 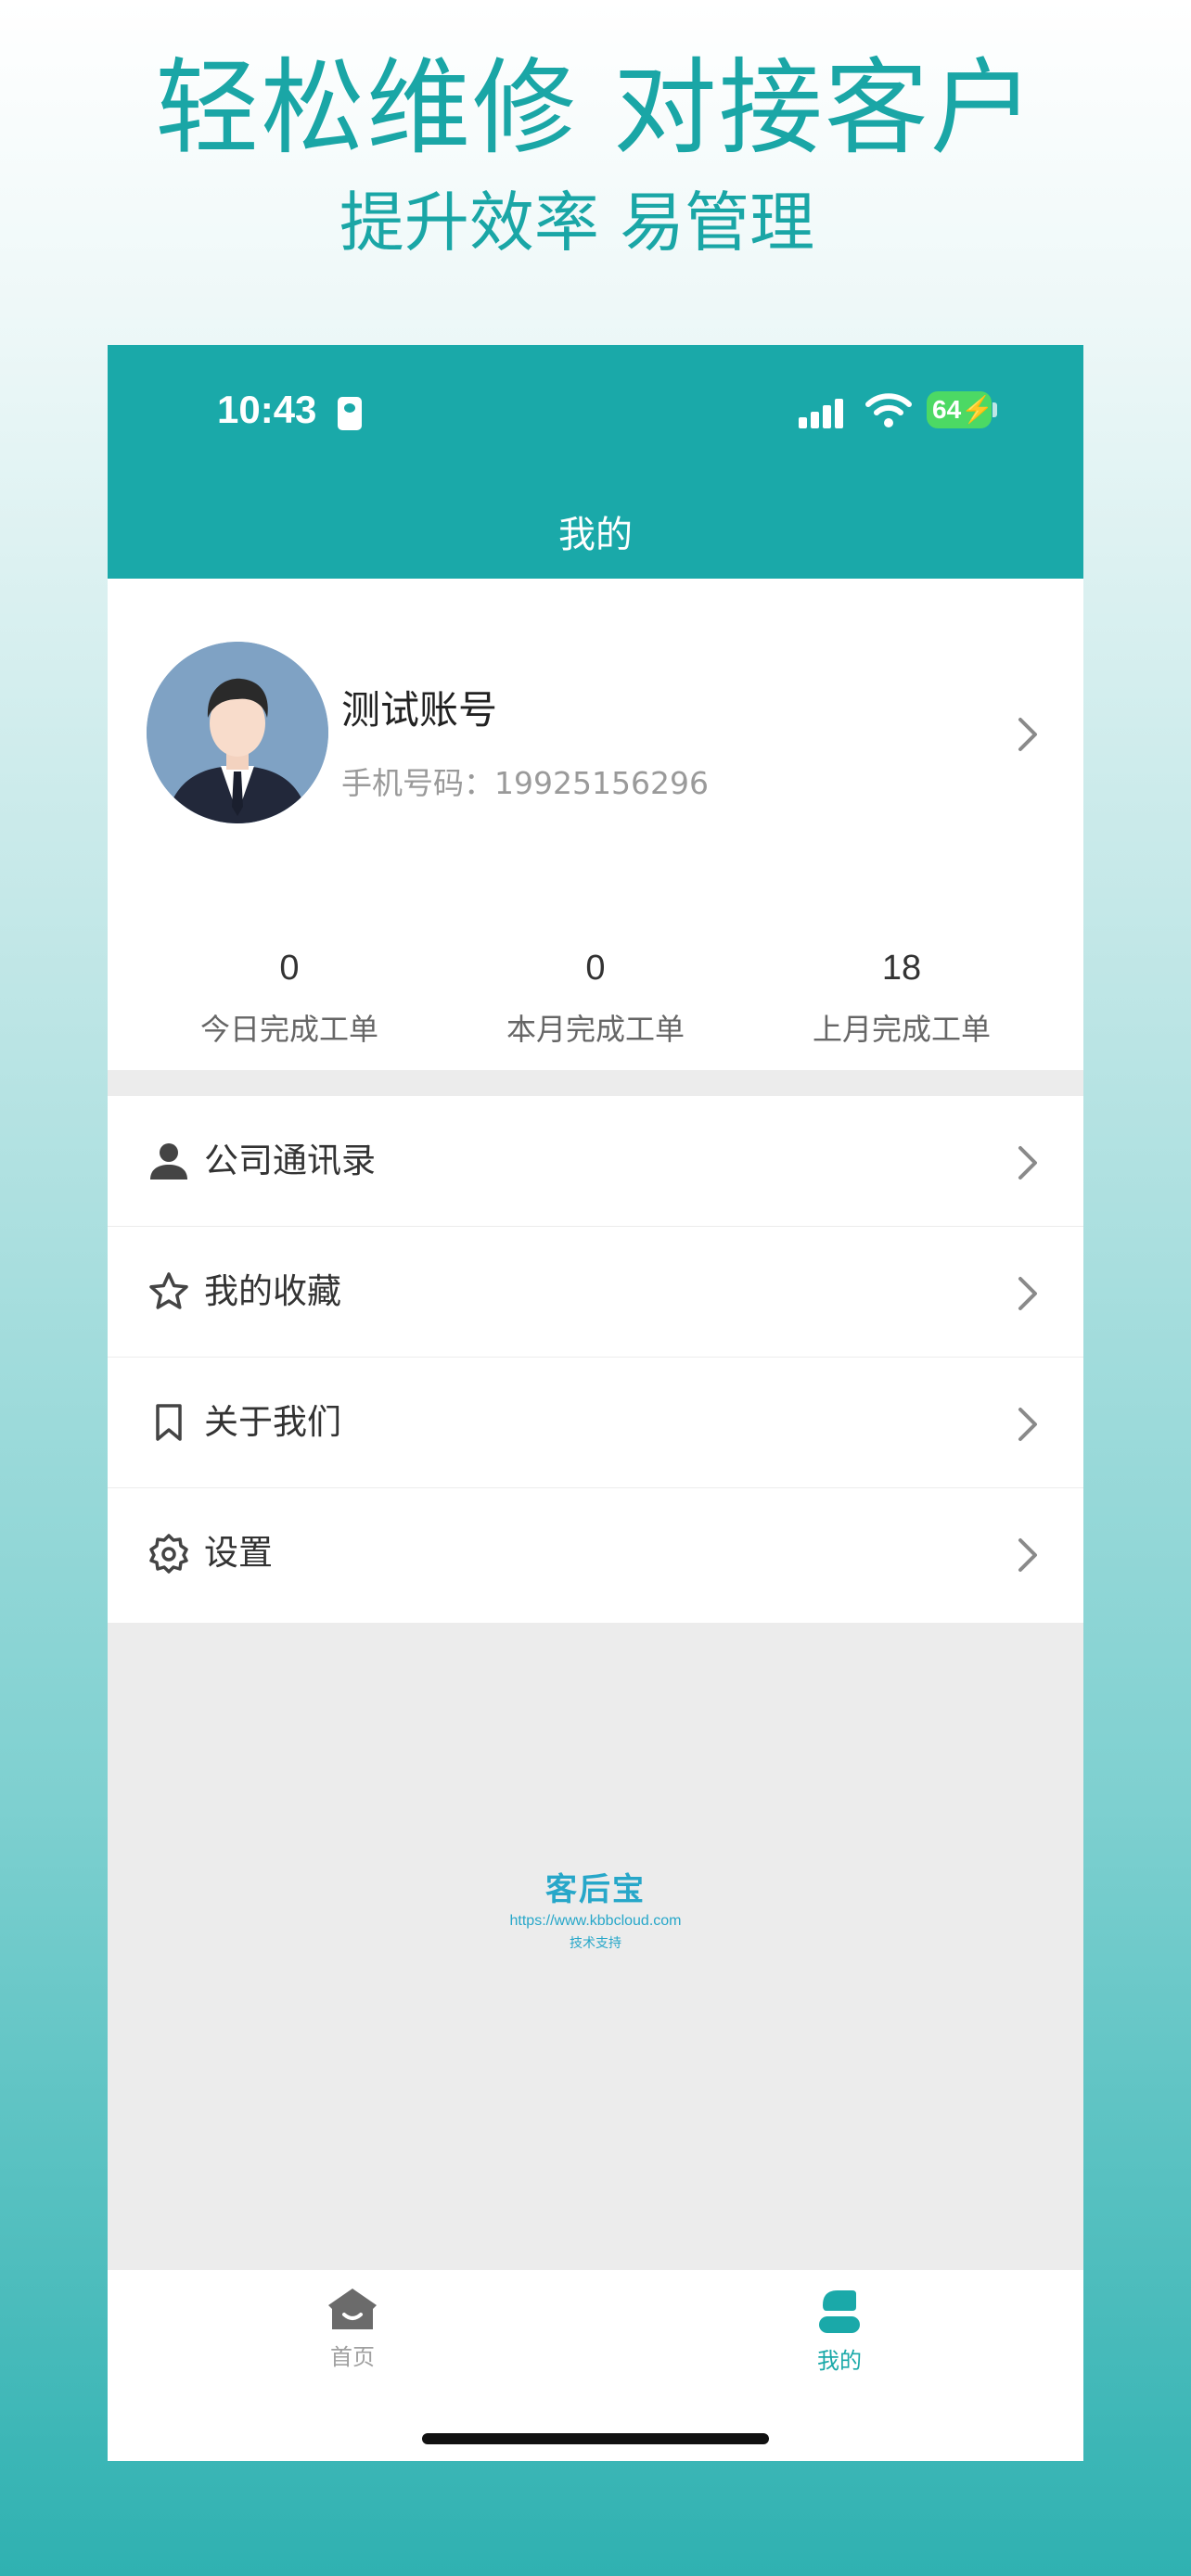 I want to click on tab-mine: 我的, so click(x=840, y=2331).